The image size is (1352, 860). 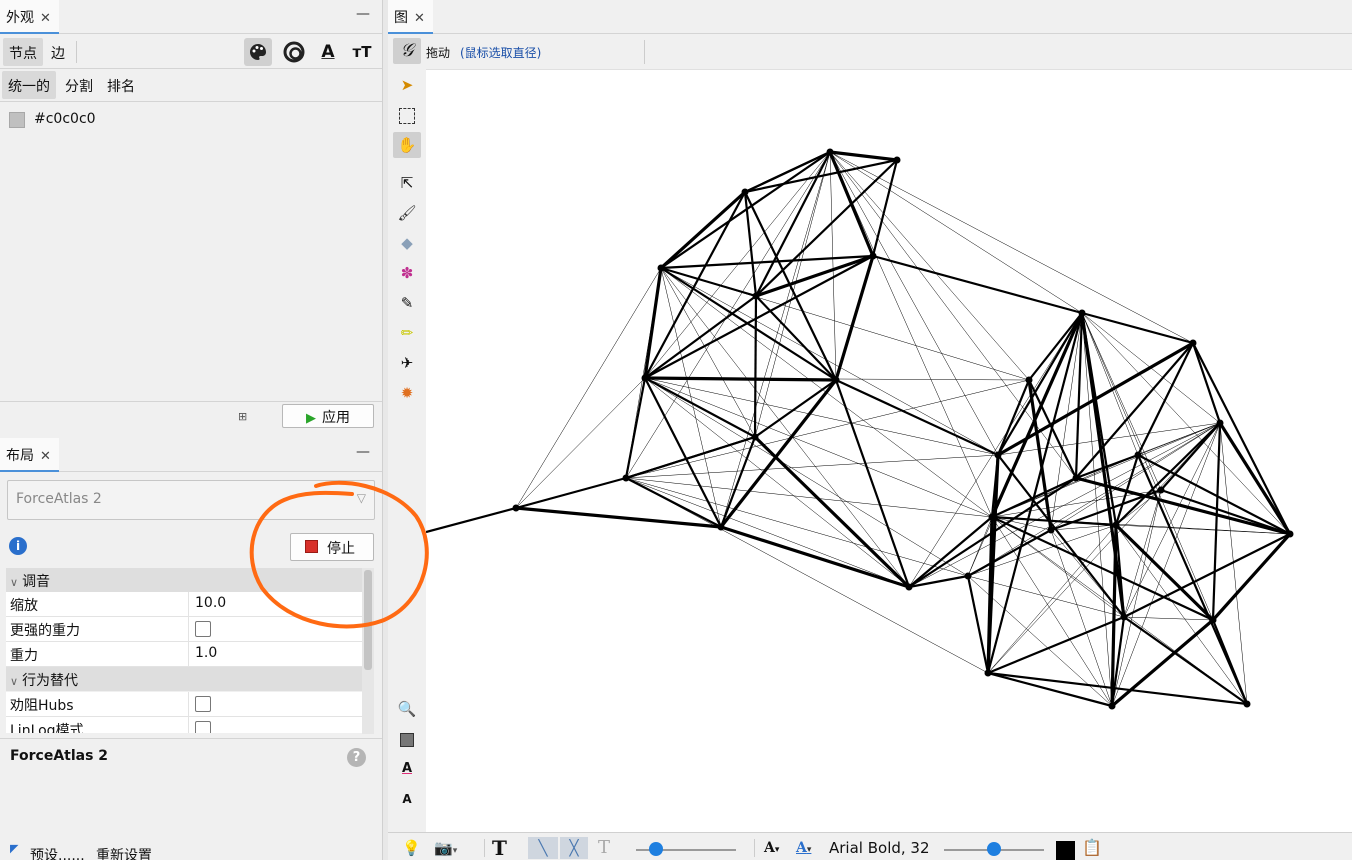 I want to click on size-rings-icon, so click(x=294, y=52).